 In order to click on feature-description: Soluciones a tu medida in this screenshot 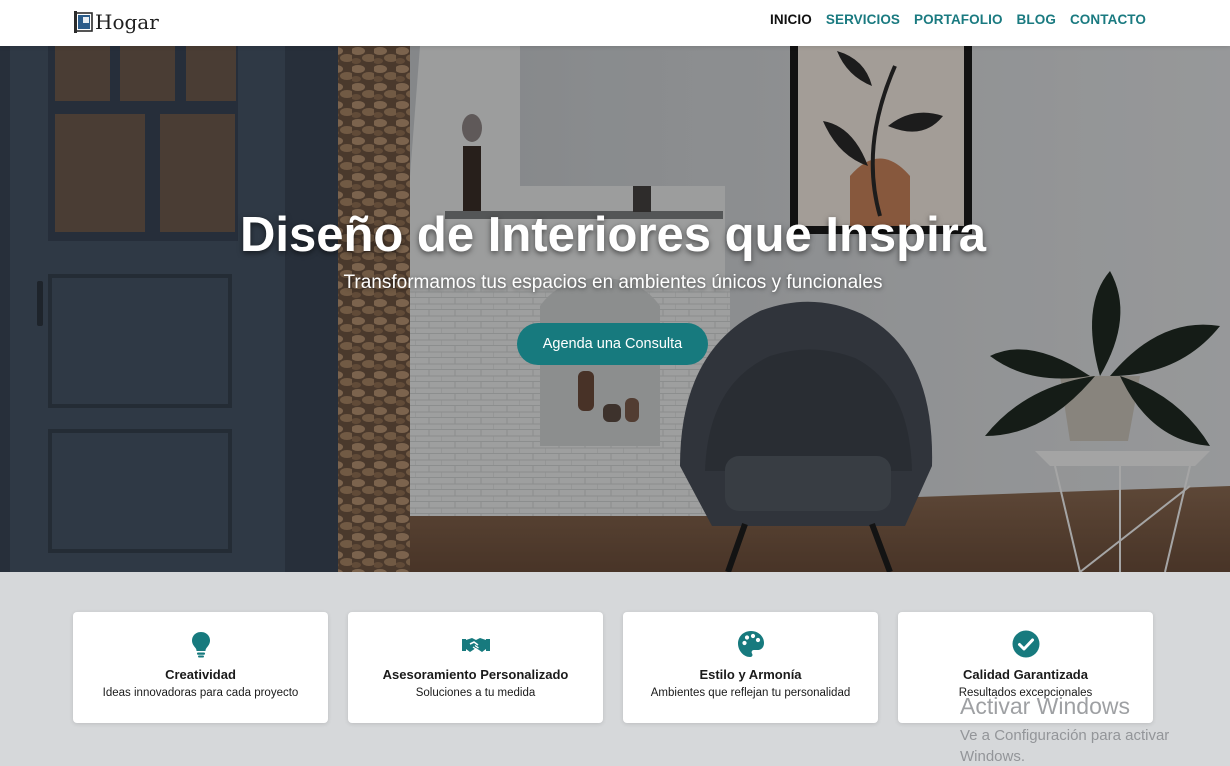, I will do `click(475, 693)`.